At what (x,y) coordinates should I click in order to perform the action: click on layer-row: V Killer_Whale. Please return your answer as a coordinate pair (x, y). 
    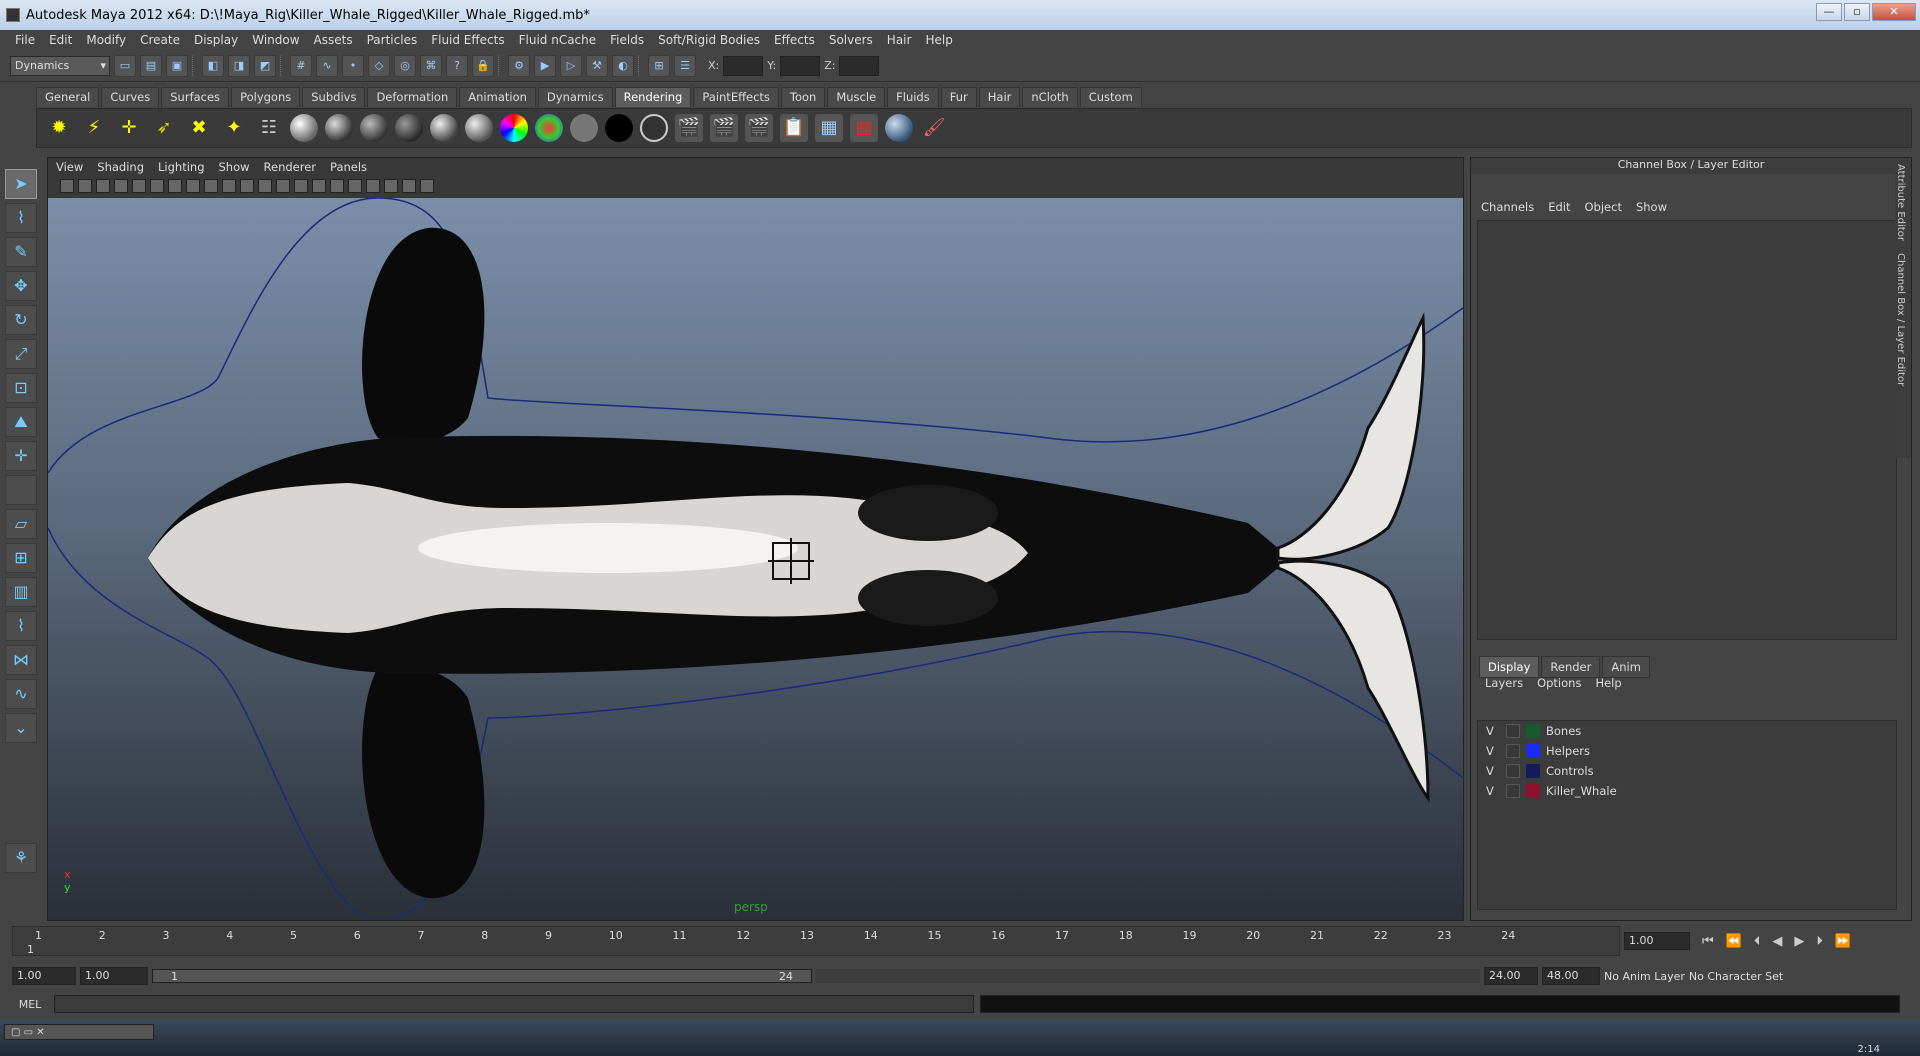
    Looking at the image, I should click on (1687, 791).